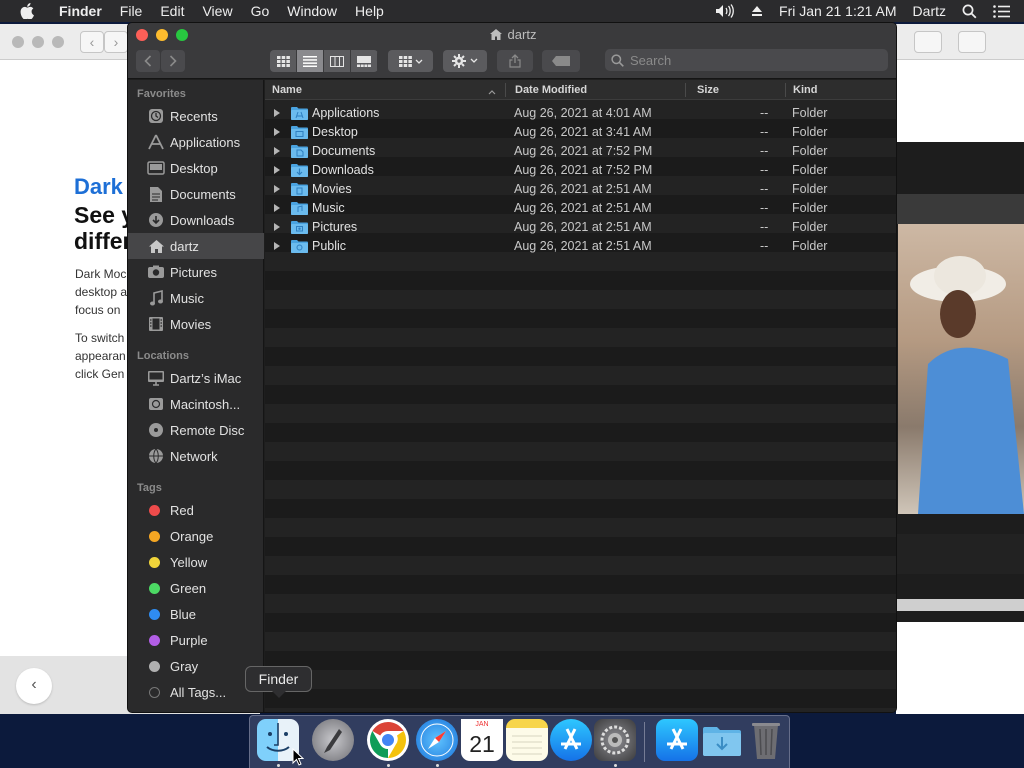 This screenshot has height=768, width=1024. What do you see at coordinates (551, 90) in the screenshot?
I see `column-header-date: Date Modified` at bounding box center [551, 90].